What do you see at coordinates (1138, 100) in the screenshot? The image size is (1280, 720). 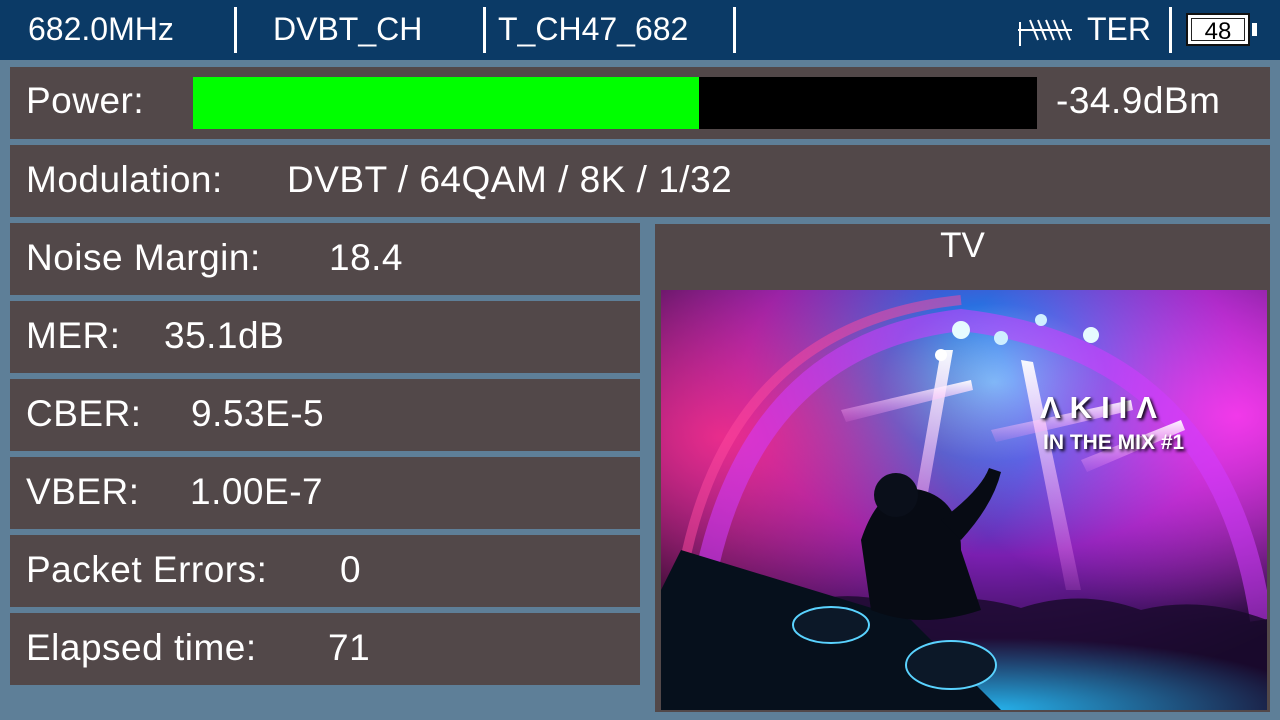 I see `power-value: -34.9dBm` at bounding box center [1138, 100].